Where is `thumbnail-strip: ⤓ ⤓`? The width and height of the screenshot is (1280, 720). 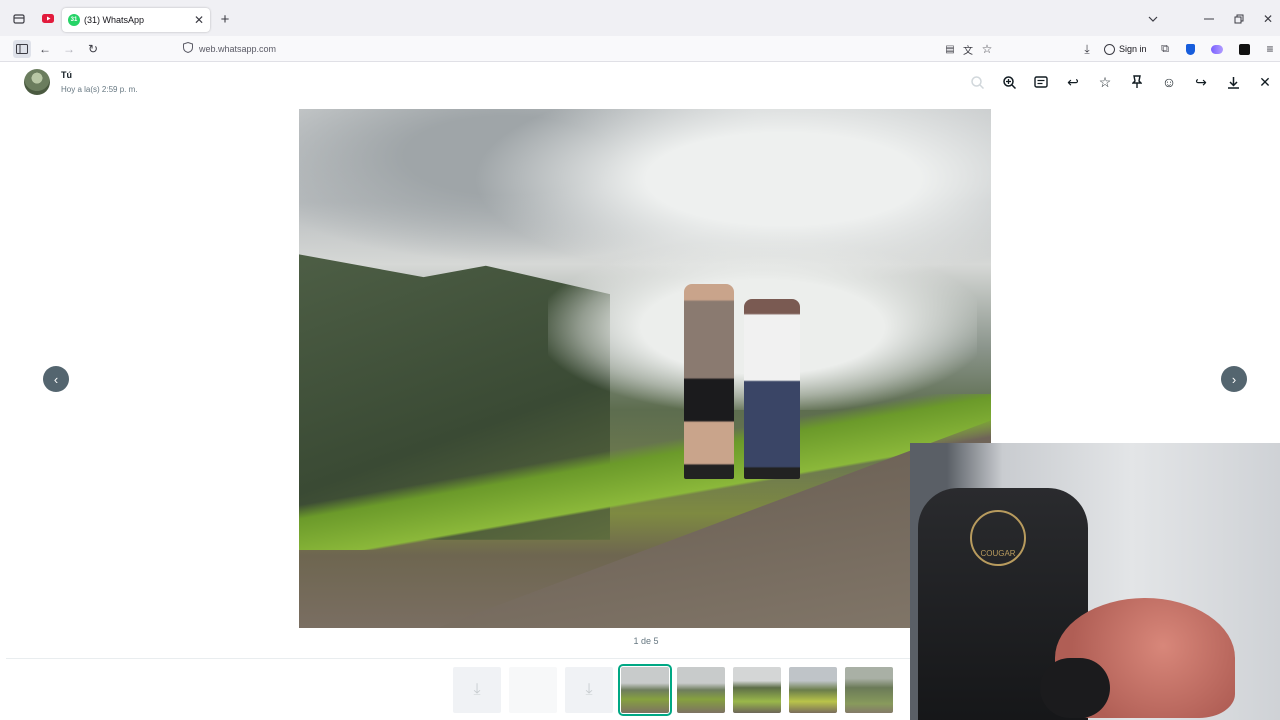
thumbnail-strip: ⤓ ⤓ is located at coordinates (673, 690).